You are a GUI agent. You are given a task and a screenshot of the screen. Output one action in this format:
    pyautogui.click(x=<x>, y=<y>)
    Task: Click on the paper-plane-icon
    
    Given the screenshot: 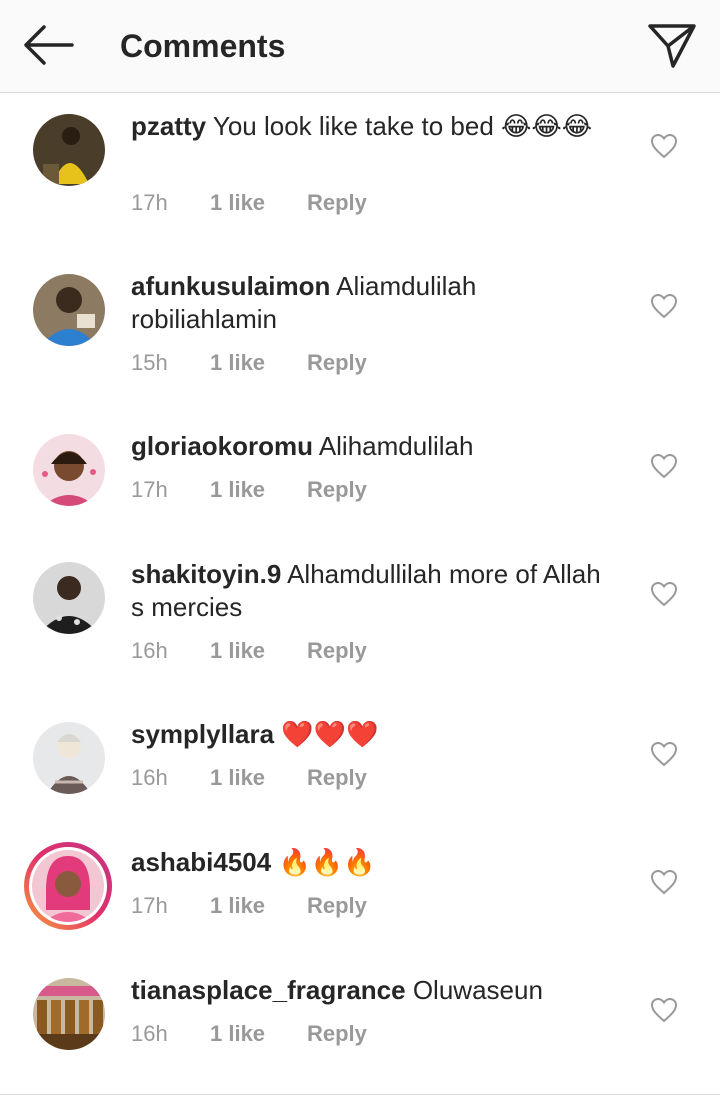 What is the action you would take?
    pyautogui.click(x=672, y=46)
    